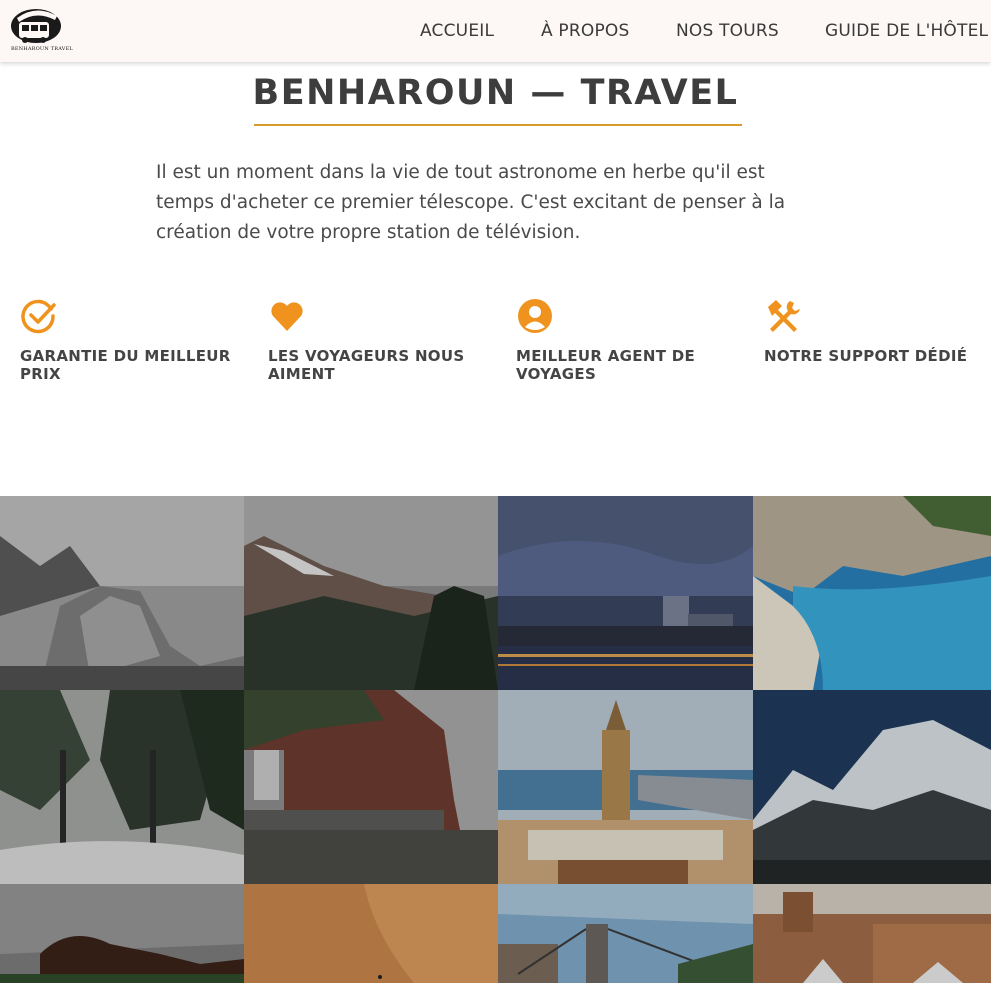 The image size is (991, 983). What do you see at coordinates (606, 365) in the screenshot?
I see `feature-label: MEILLEUR AGENT DE VOYAGES` at bounding box center [606, 365].